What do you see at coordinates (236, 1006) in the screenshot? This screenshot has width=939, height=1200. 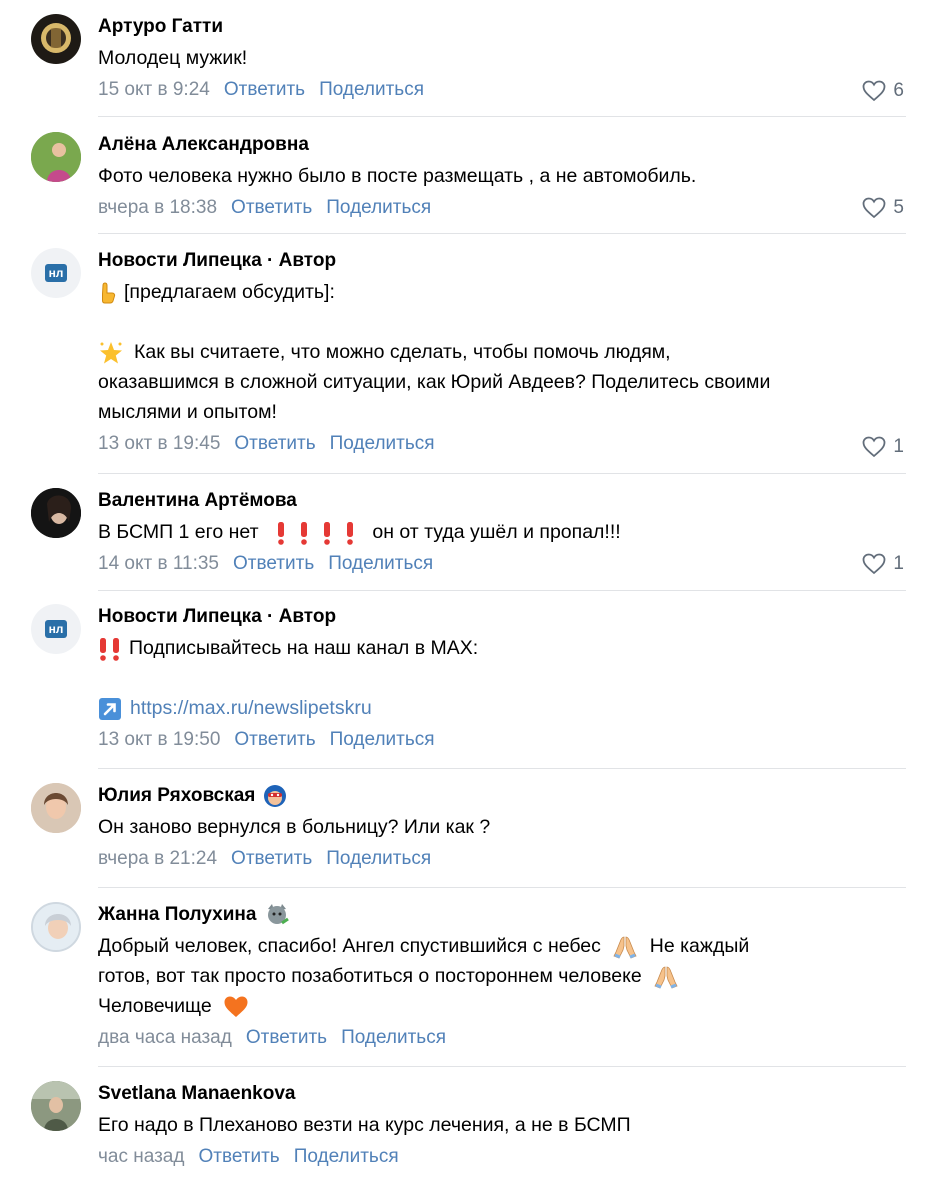 I see `orange-heart-emoji` at bounding box center [236, 1006].